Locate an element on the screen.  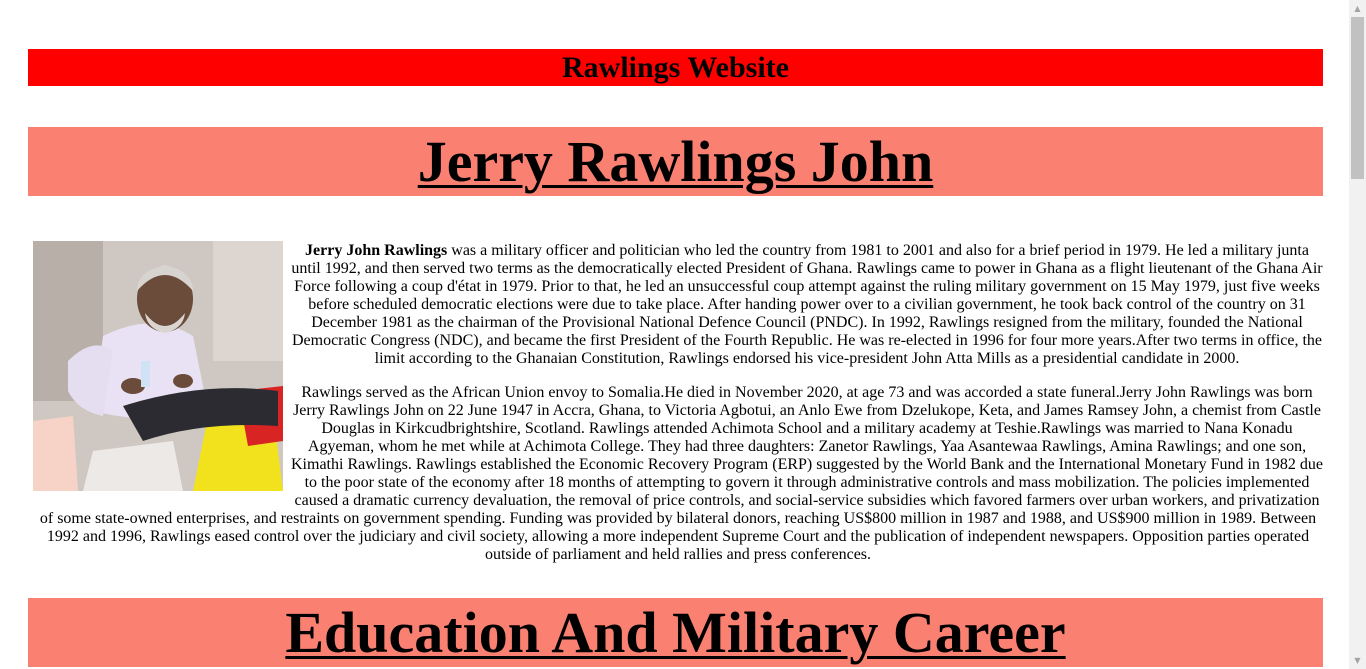
vertical-scrollbar: ▲ ▼ is located at coordinates (1357, 334).